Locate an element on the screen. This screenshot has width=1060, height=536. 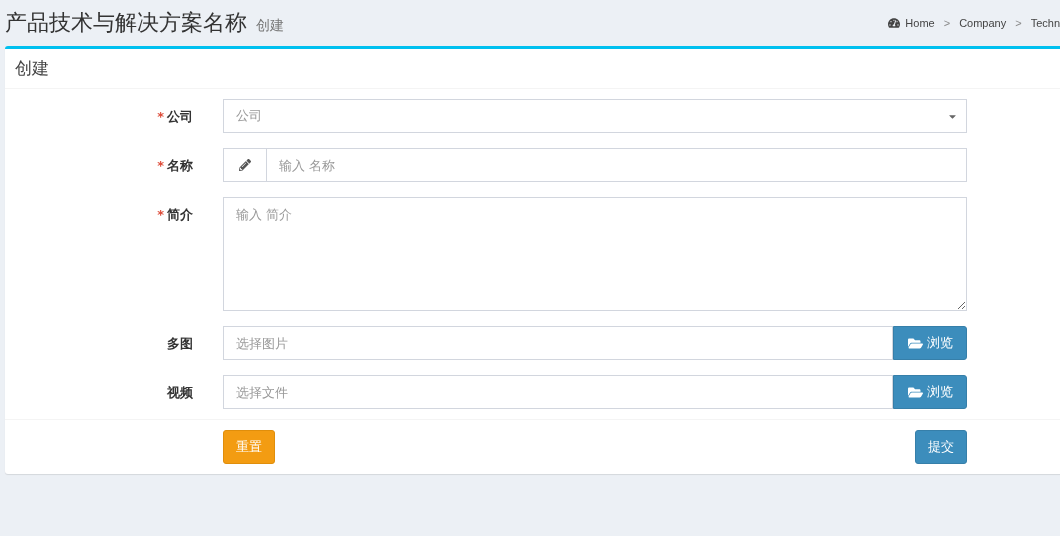
dashboard-icon is located at coordinates (894, 23).